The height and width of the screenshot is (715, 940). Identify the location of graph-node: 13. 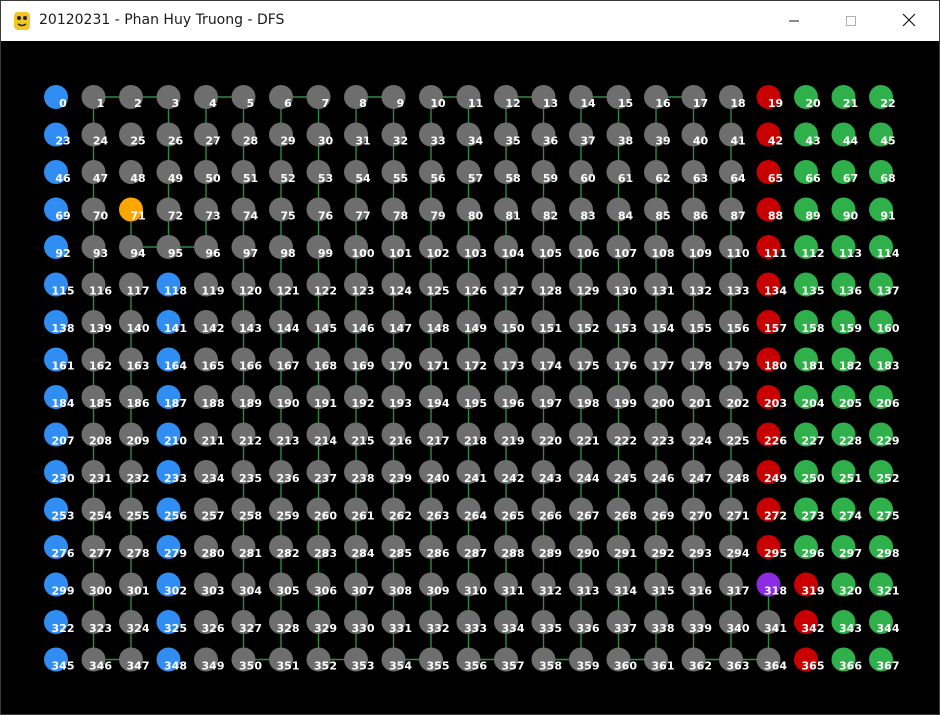
(545, 97).